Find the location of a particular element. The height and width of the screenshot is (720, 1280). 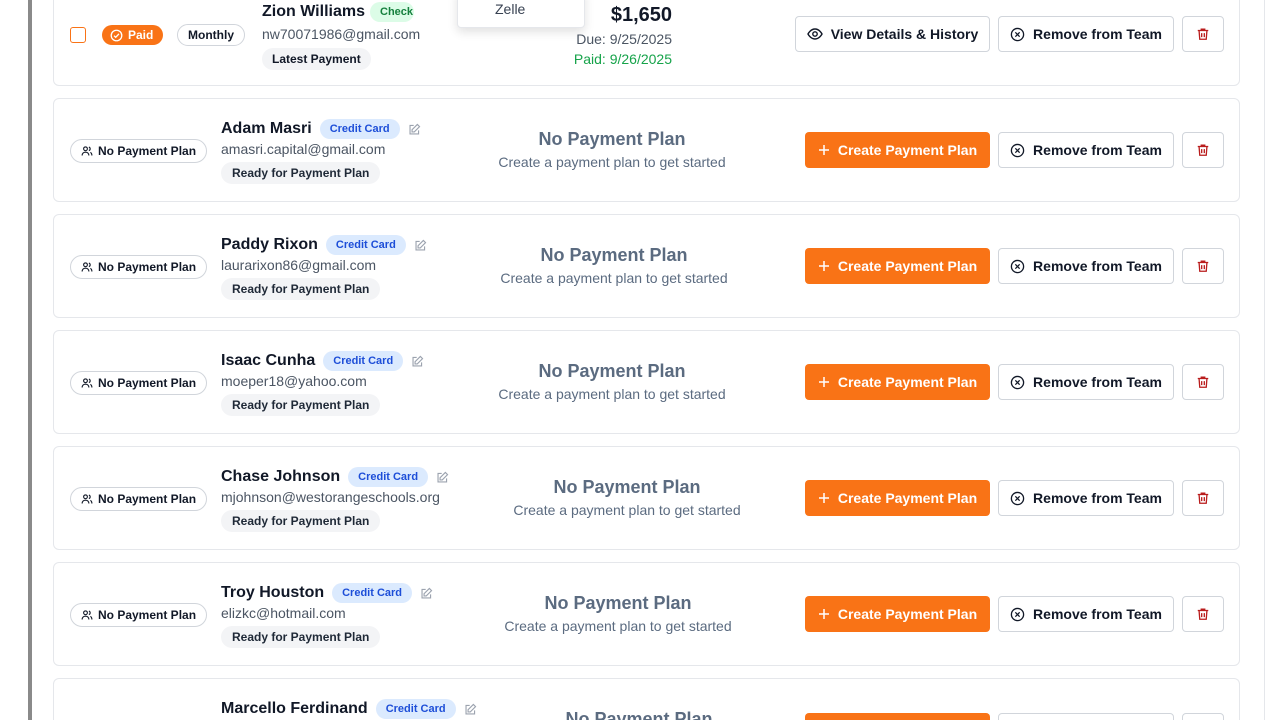

no-plan-badge: No Payment Plan is located at coordinates (139, 615).